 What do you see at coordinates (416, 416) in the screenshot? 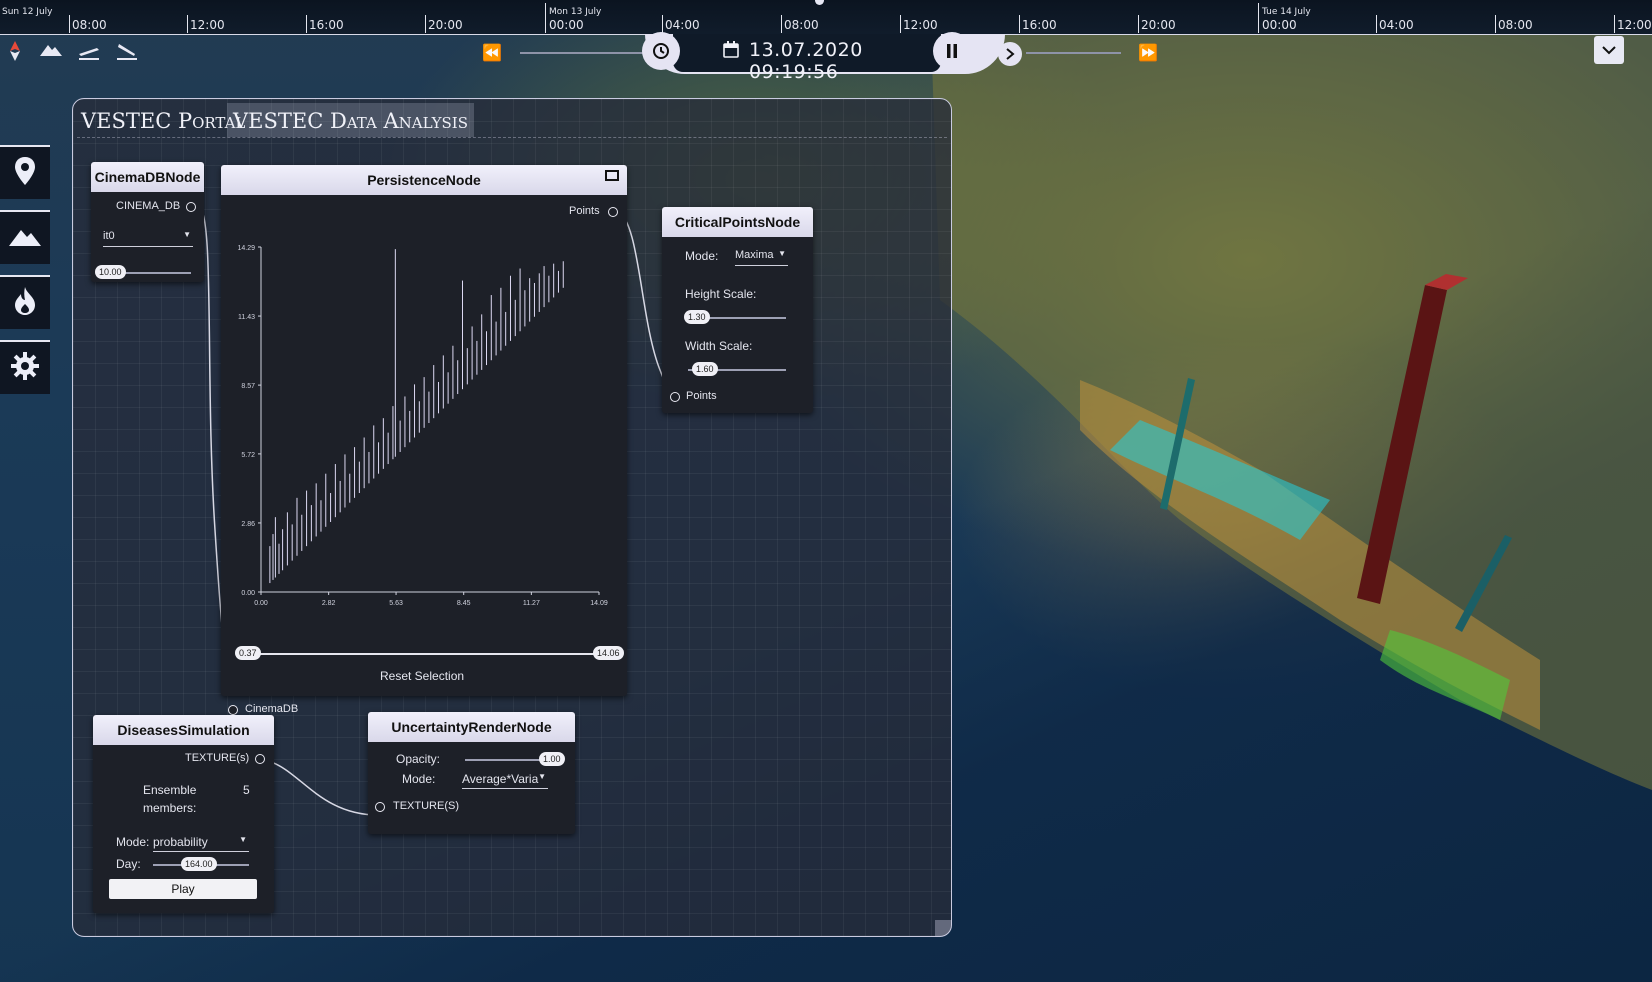
I see `chart-marks` at bounding box center [416, 416].